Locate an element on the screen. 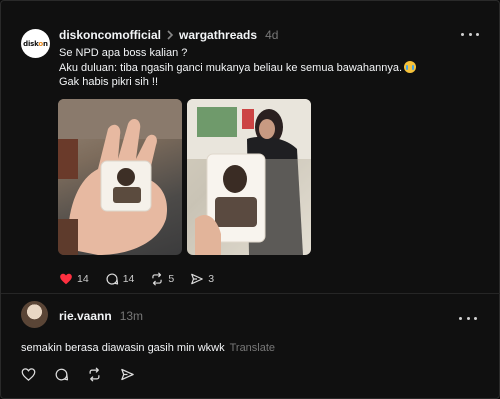 This screenshot has width=500, height=399. reply-more-options-button is located at coordinates (468, 318).